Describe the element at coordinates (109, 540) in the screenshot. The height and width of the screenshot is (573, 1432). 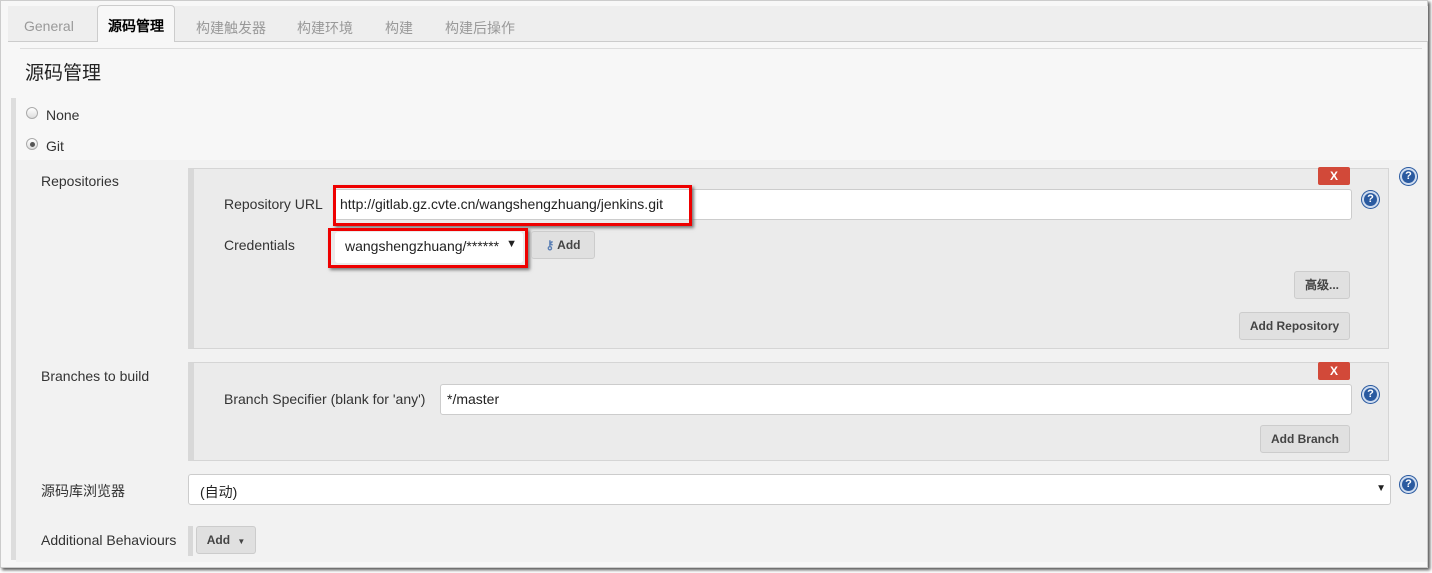
I see `additional-behaviours-label: Additional Behaviours` at that location.